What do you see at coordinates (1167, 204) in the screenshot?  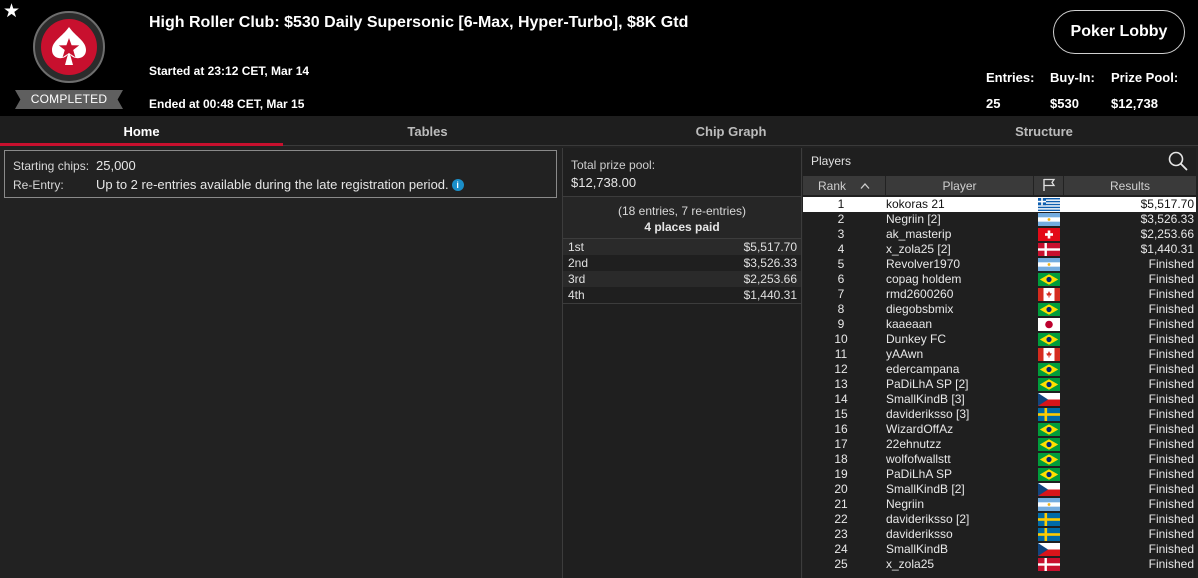 I see `player-result: $5,517.70` at bounding box center [1167, 204].